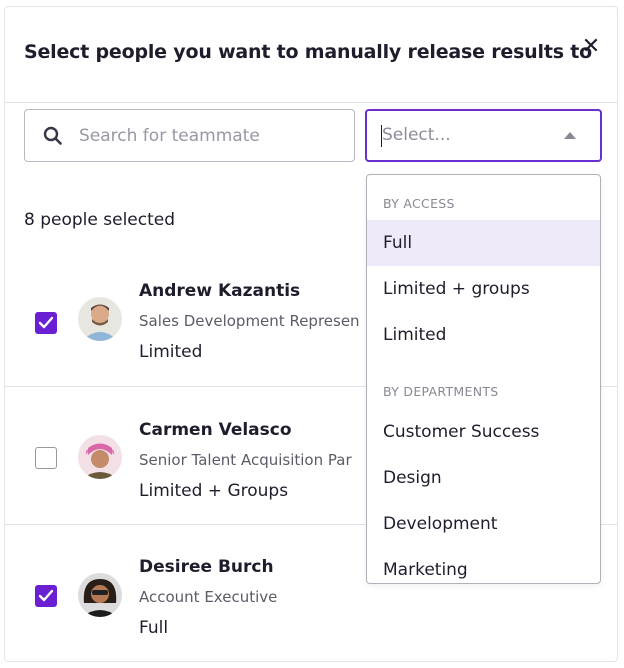  Describe the element at coordinates (171, 352) in the screenshot. I see `person-access: Limited` at that location.